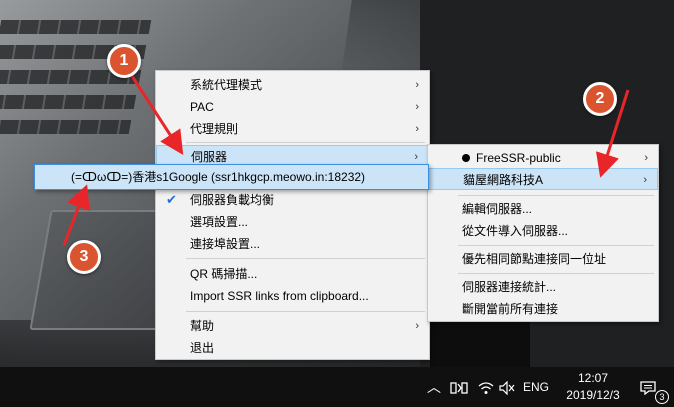 The height and width of the screenshot is (407, 674). I want to click on menu-item-text: FreeSSR-public, so click(518, 158).